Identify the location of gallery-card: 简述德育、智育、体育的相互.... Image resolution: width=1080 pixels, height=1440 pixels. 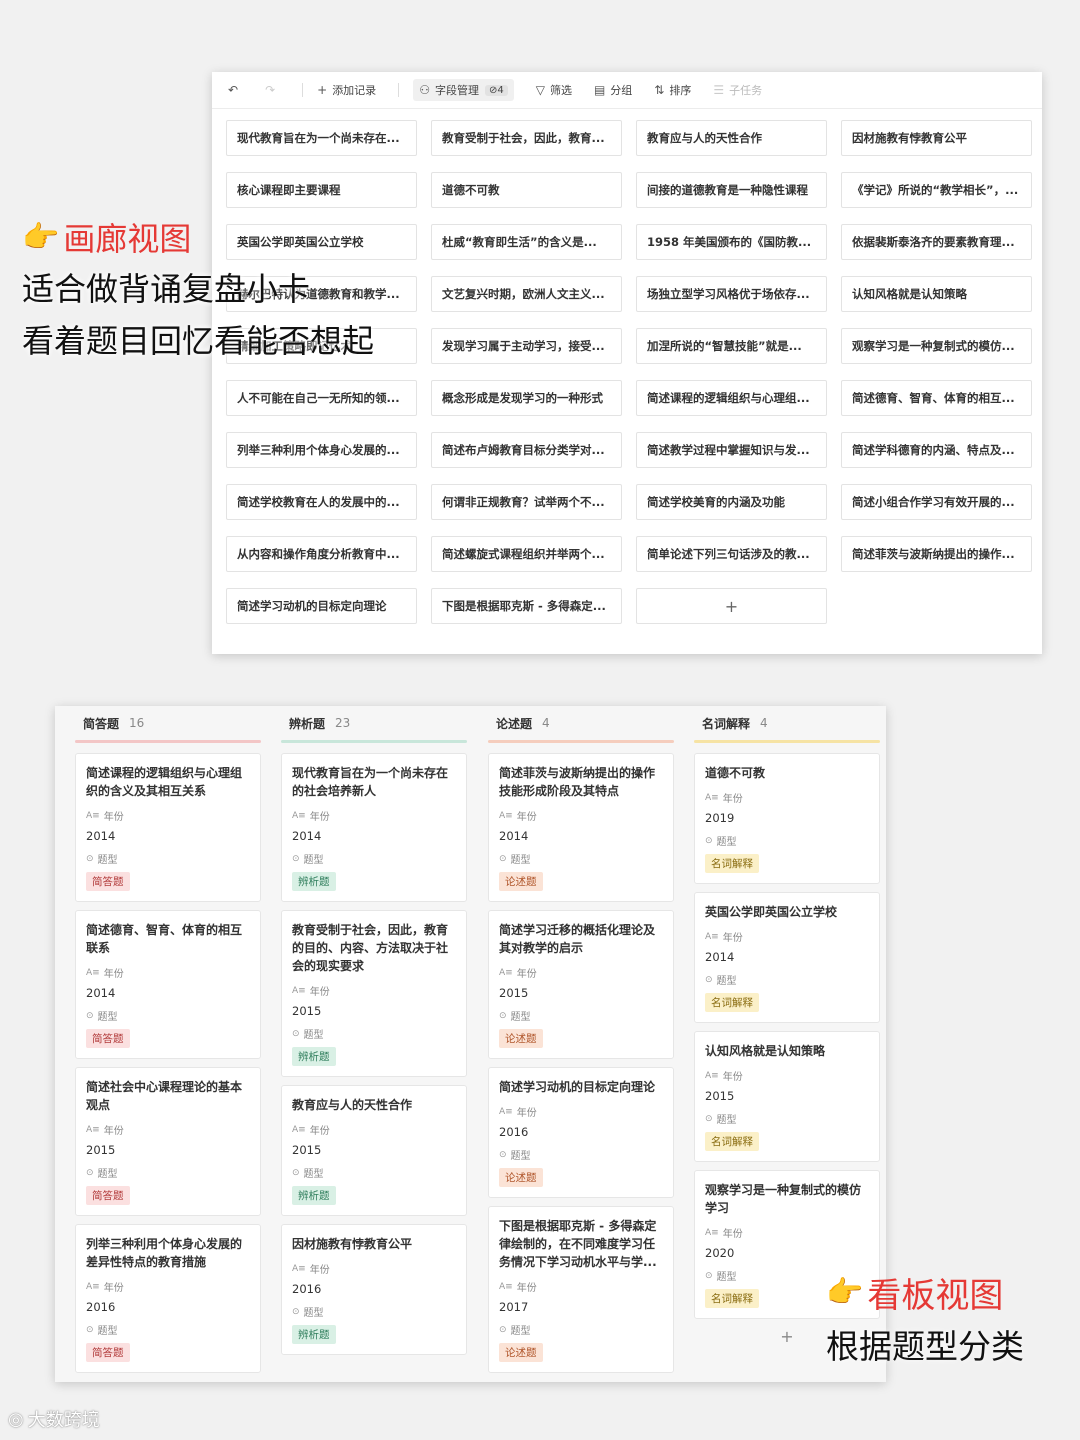
(936, 398).